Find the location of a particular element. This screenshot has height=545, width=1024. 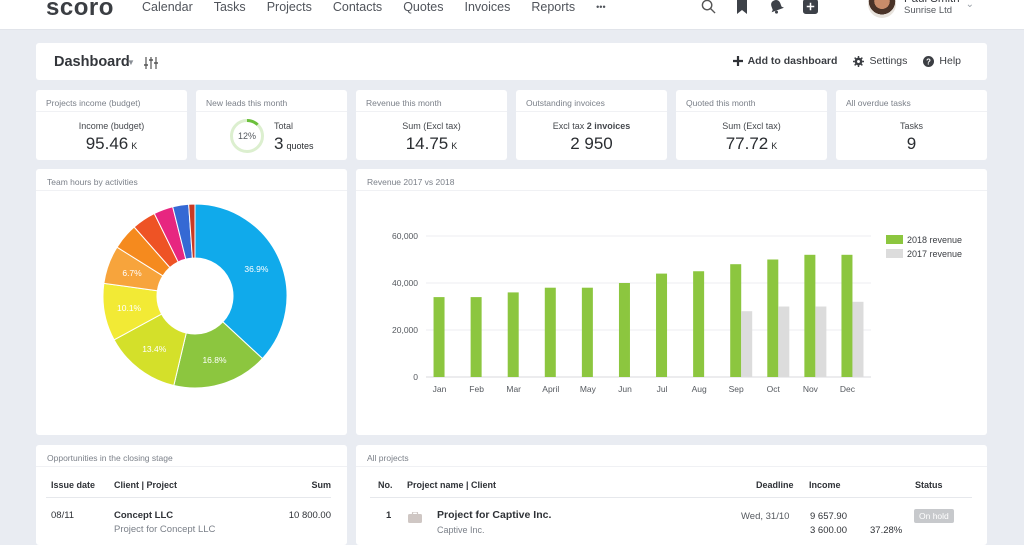

kpi-value-wrap: 95.46 K is located at coordinates (111, 144).